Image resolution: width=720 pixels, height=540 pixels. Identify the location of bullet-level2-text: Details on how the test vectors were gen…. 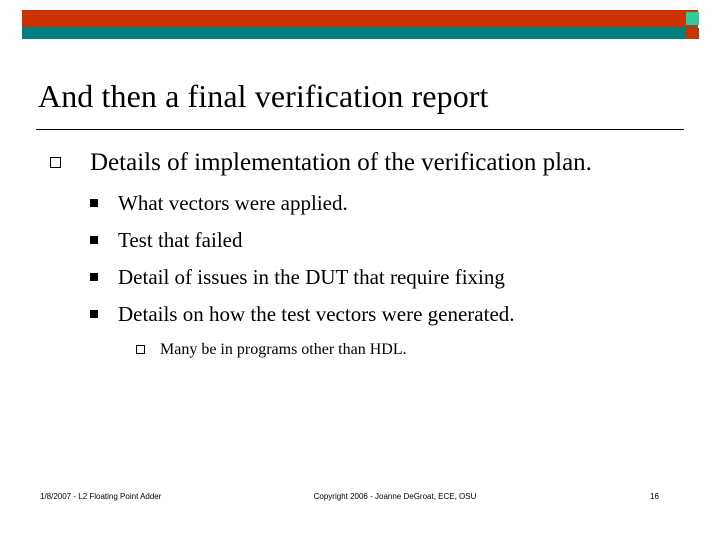
(316, 313).